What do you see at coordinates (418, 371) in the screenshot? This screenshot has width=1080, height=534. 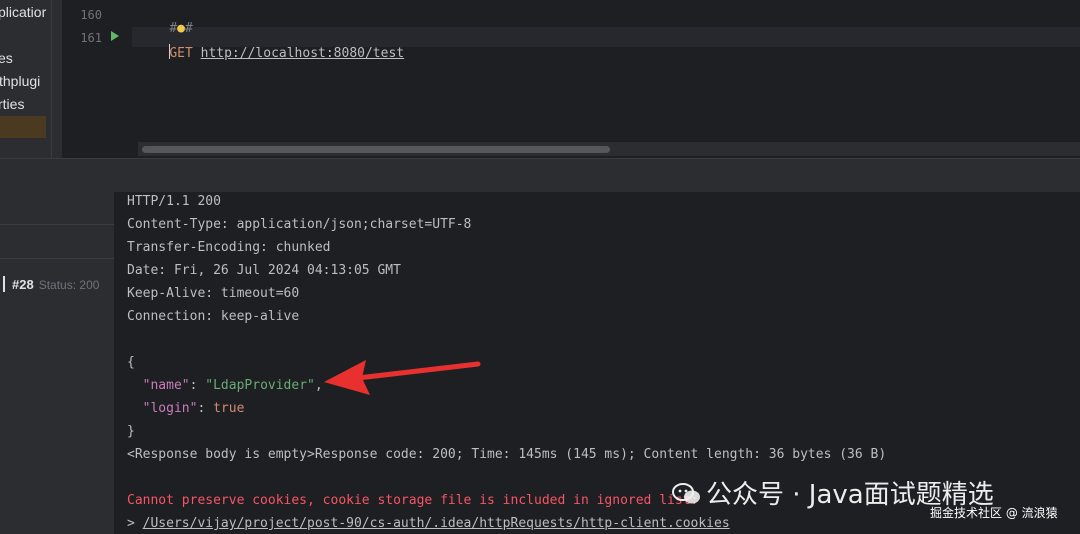 I see `annotation-arrow-shaft` at bounding box center [418, 371].